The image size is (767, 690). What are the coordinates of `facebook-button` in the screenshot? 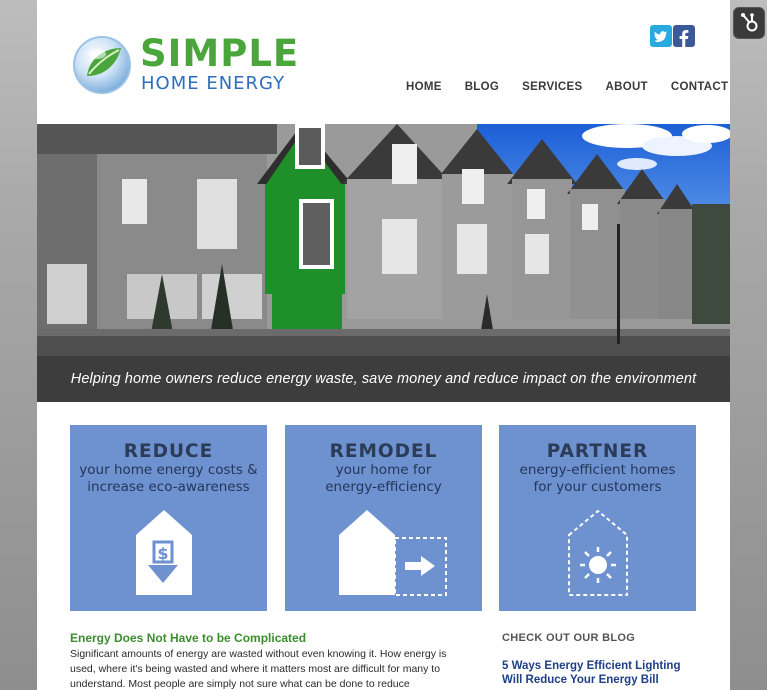 It's located at (684, 36).